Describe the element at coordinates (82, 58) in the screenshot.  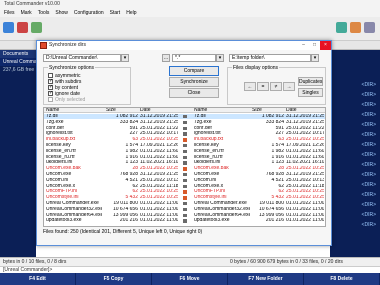
I see `left-dir-input: D:\Unreal Commander\` at that location.